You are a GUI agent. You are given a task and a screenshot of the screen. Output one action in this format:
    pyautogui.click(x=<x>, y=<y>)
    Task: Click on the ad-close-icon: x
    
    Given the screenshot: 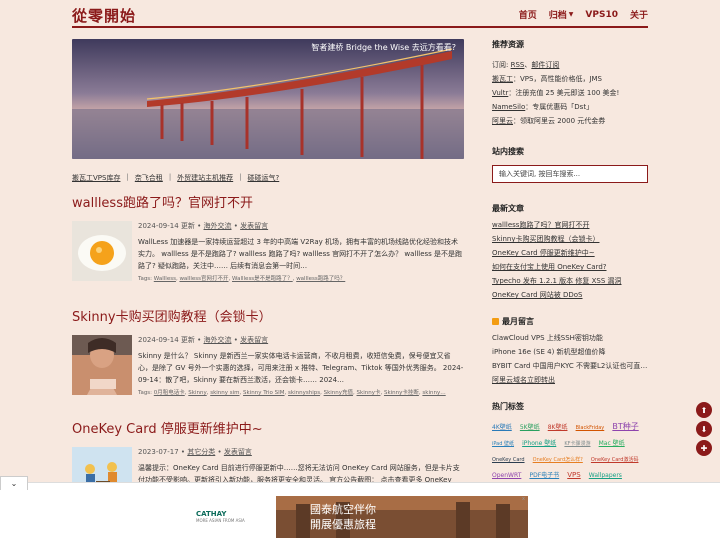 What is the action you would take?
    pyautogui.click(x=525, y=499)
    